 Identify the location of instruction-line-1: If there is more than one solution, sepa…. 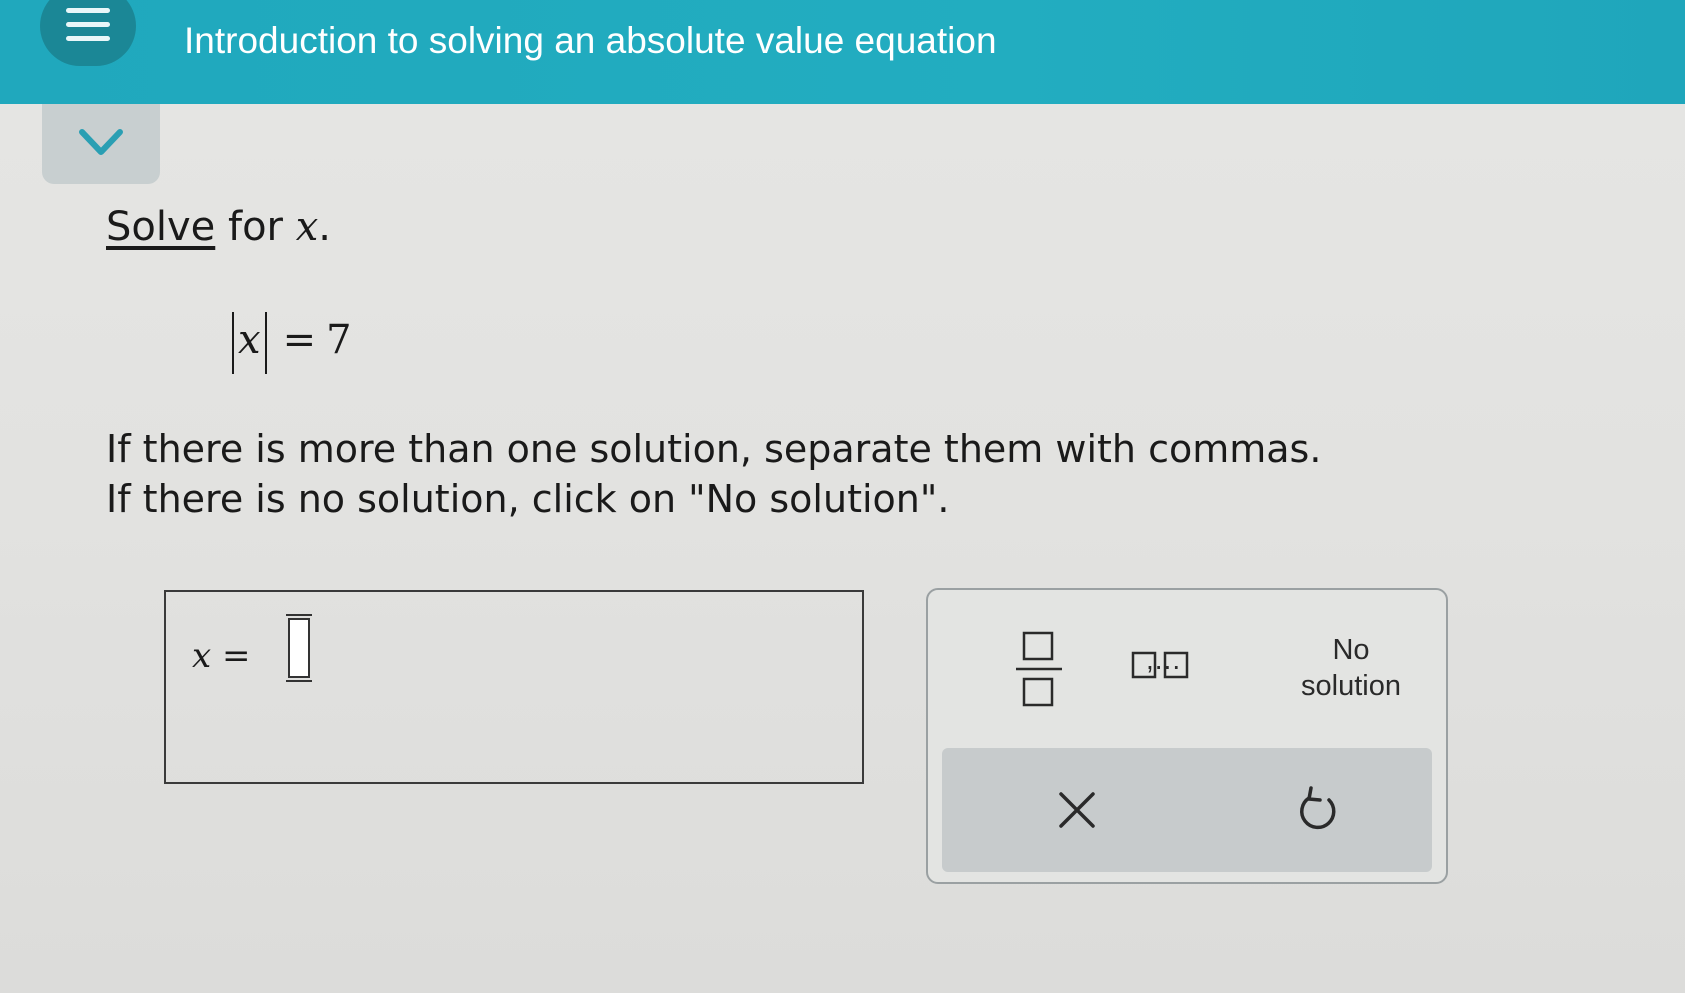
(714, 449).